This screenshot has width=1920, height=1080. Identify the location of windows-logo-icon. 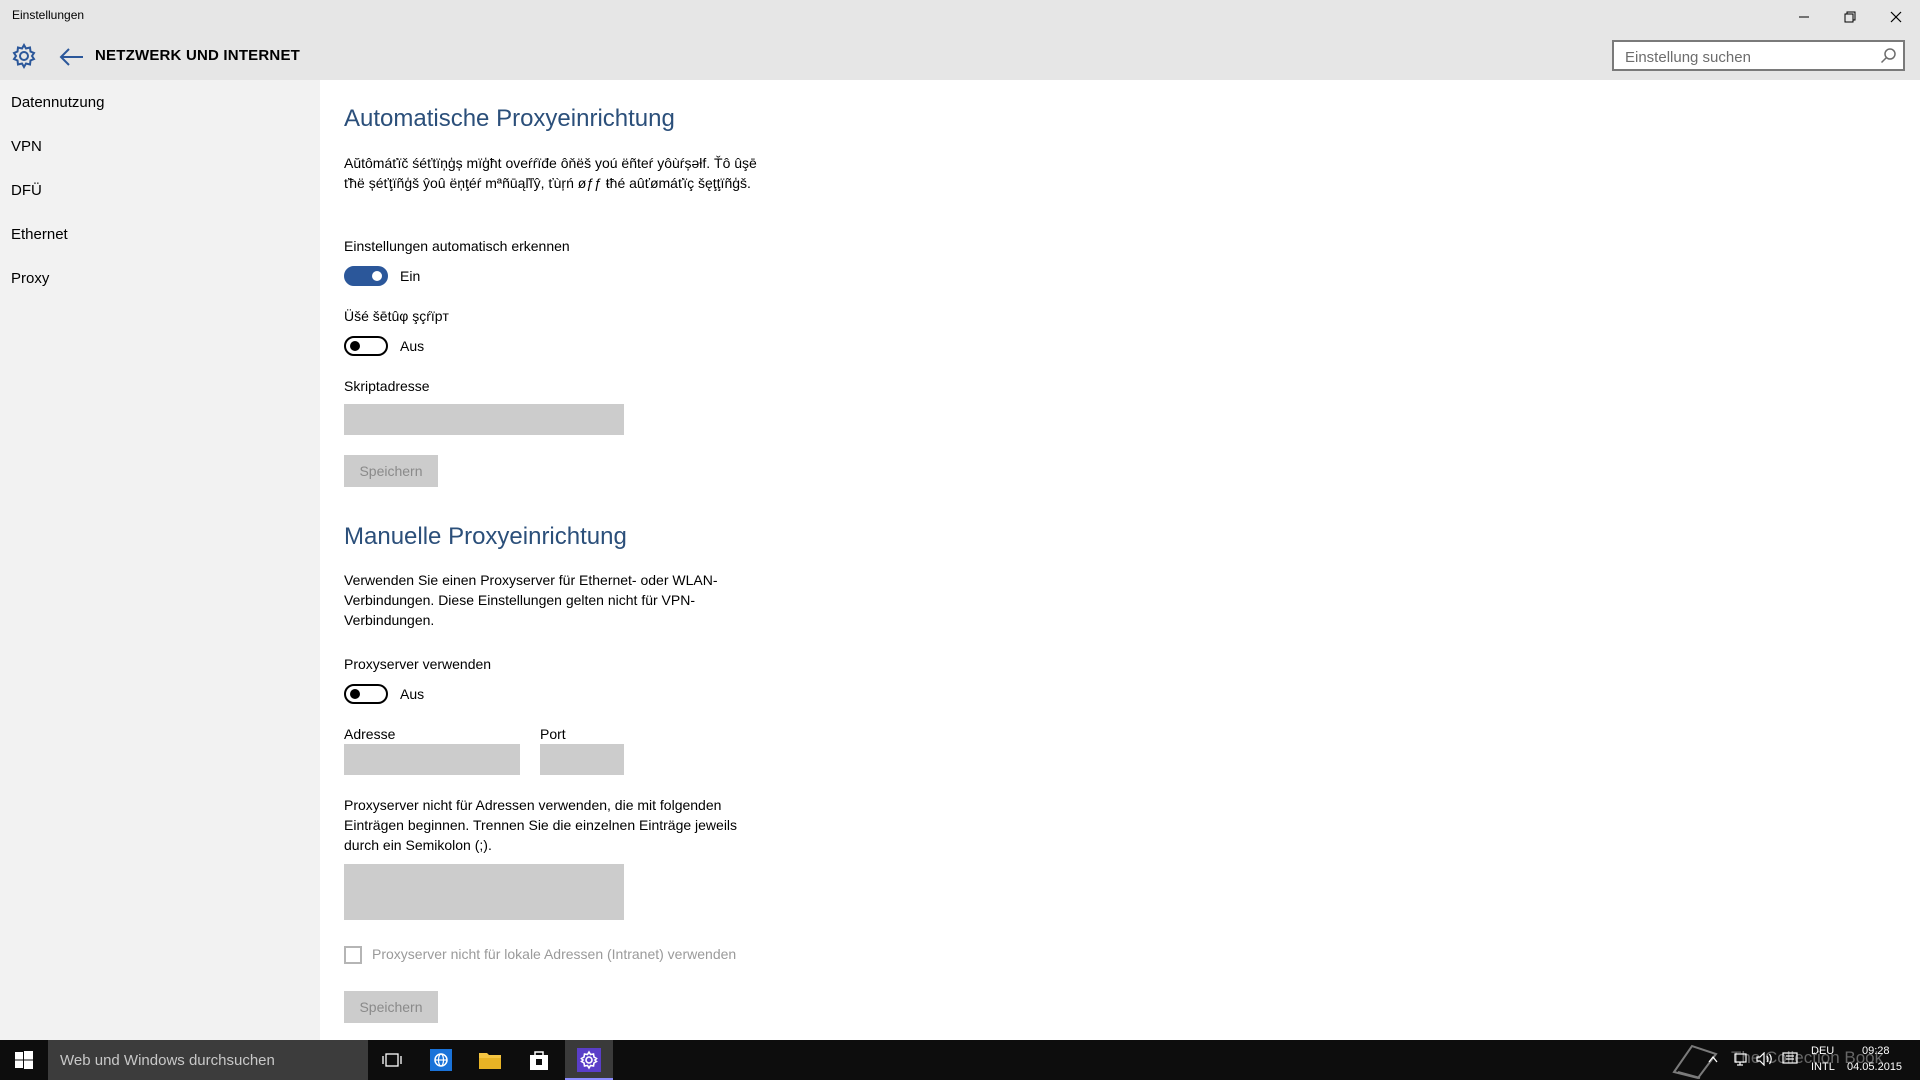
(24, 1060).